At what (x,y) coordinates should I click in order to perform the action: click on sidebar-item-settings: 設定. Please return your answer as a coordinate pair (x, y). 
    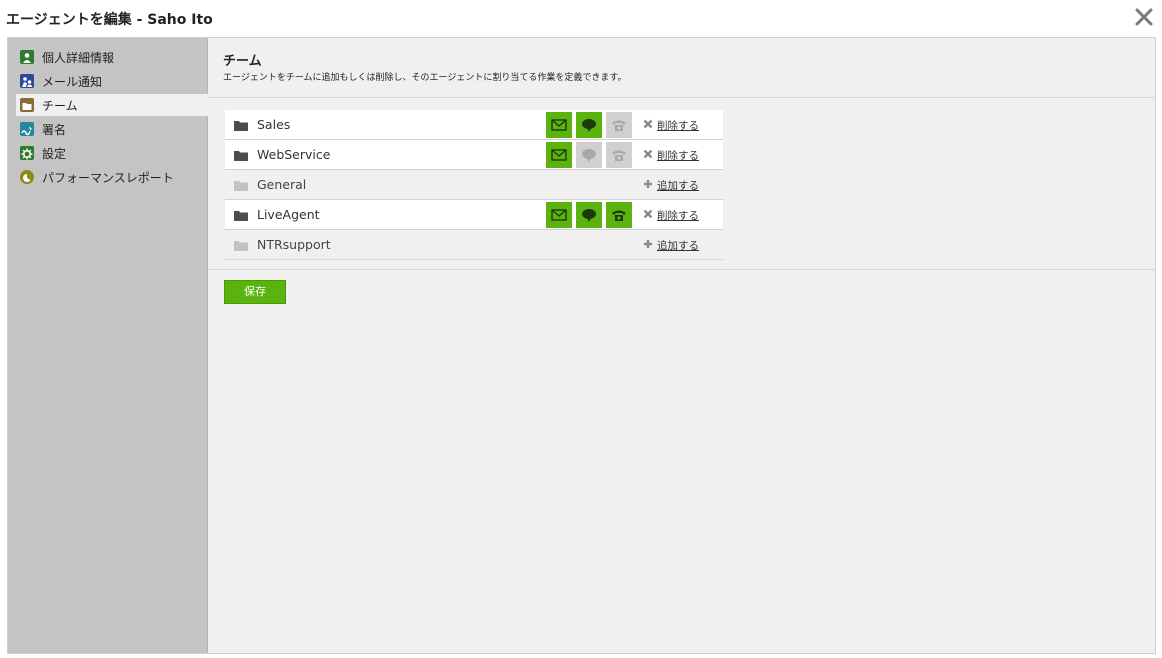
    Looking at the image, I should click on (112, 153).